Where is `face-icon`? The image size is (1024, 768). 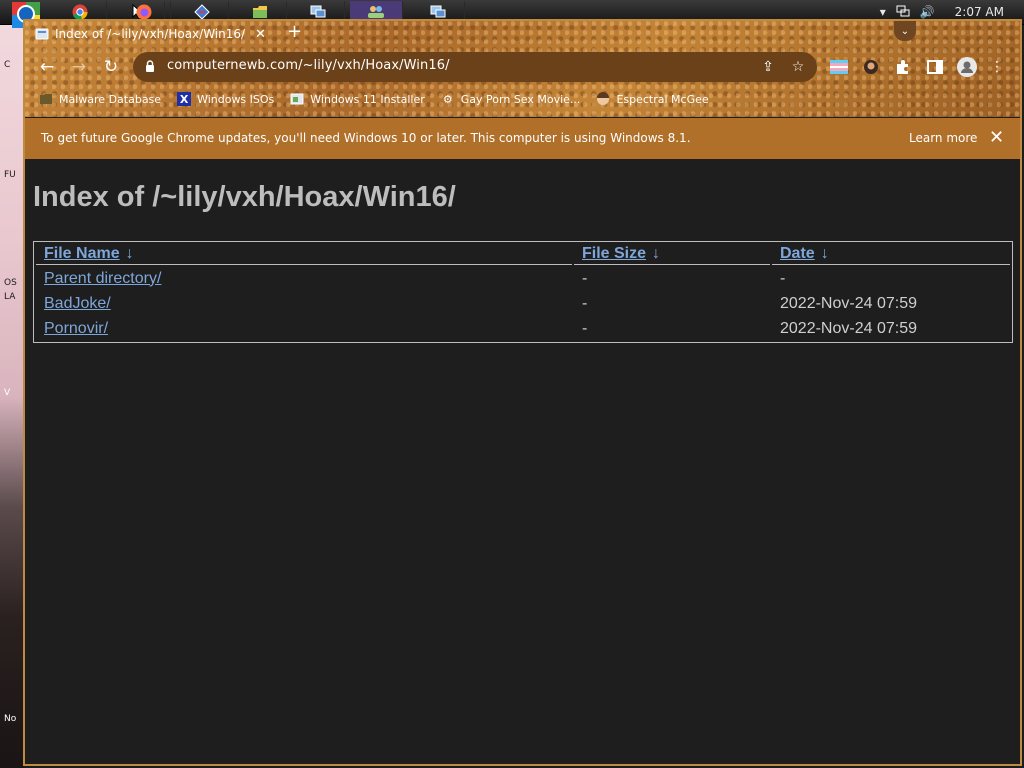
face-icon is located at coordinates (603, 99).